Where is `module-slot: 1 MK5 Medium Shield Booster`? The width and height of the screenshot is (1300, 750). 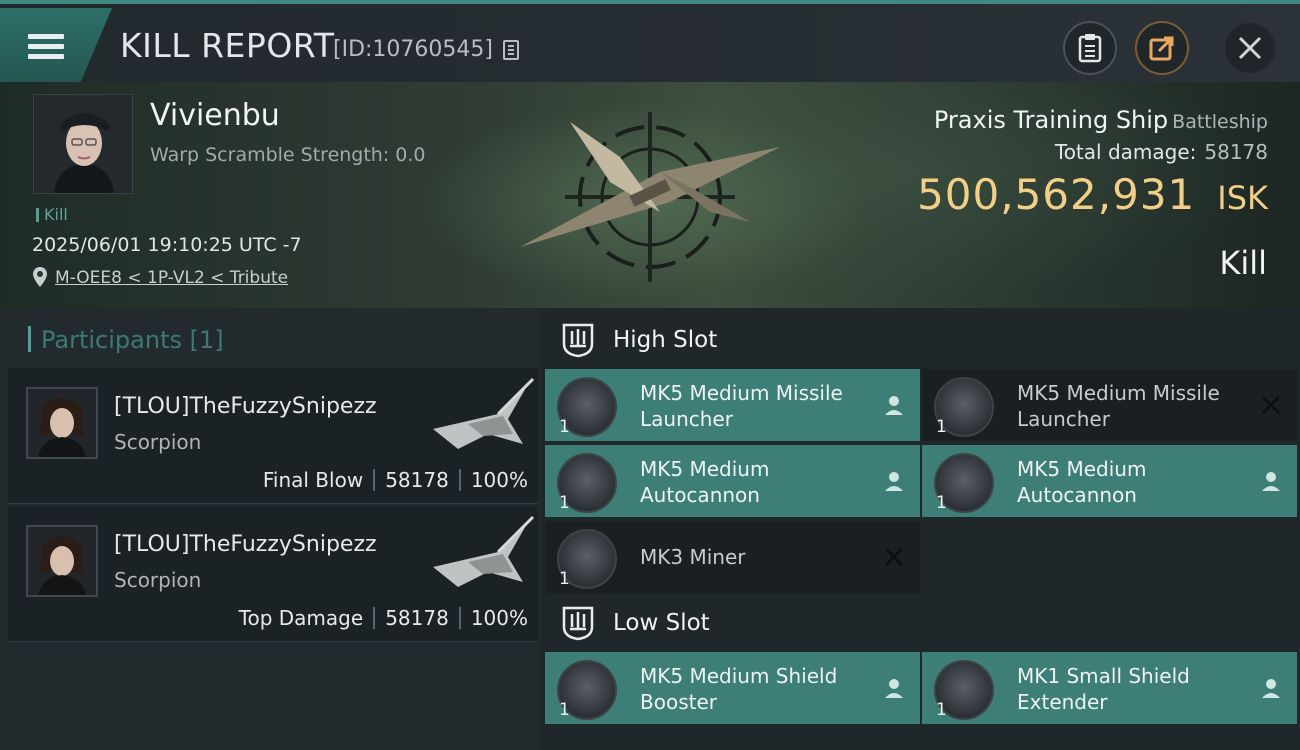 module-slot: 1 MK5 Medium Shield Booster is located at coordinates (732, 688).